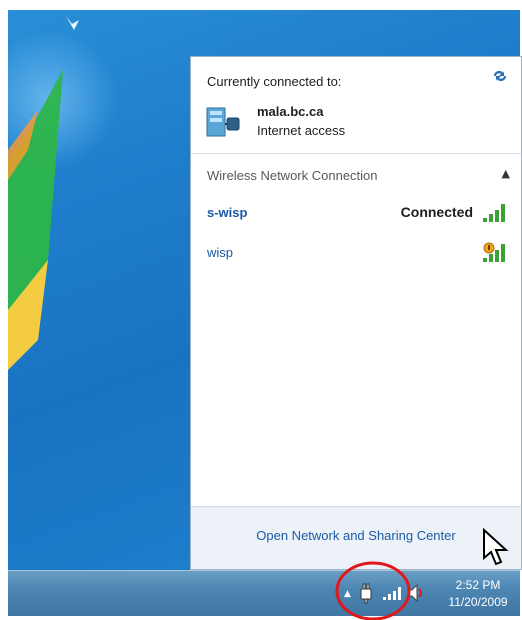 The height and width of the screenshot is (620, 522). I want to click on clock-date: 11/20/2009, so click(478, 602).